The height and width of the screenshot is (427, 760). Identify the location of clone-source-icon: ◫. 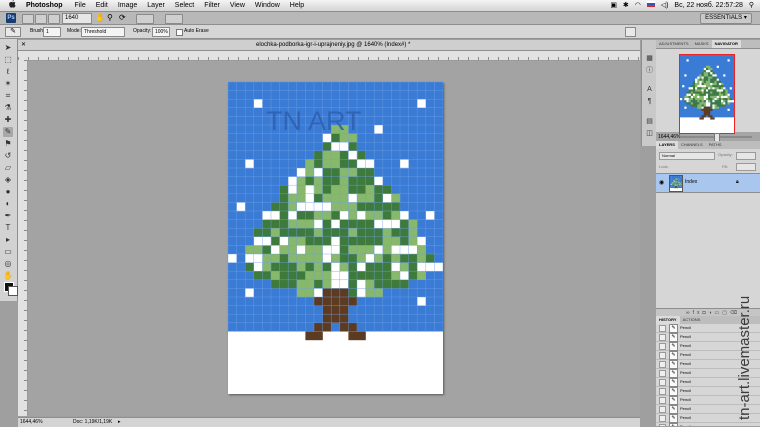
(649, 133).